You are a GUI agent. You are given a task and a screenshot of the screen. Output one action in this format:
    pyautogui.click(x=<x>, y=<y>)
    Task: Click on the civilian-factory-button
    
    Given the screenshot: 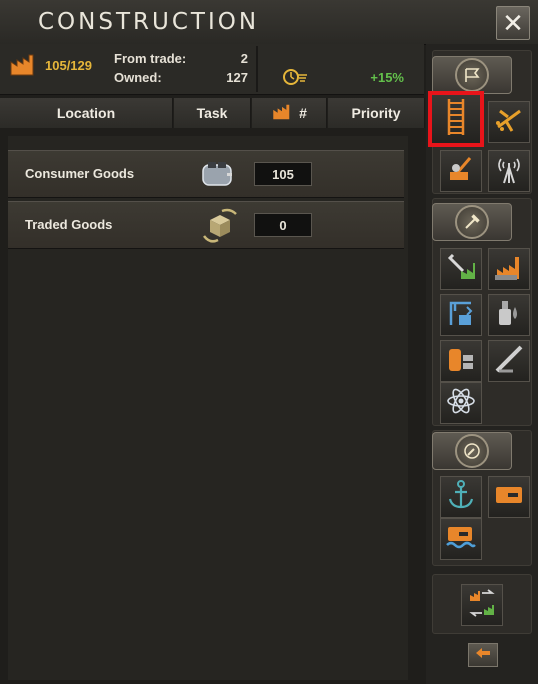 What is the action you would take?
    pyautogui.click(x=461, y=269)
    